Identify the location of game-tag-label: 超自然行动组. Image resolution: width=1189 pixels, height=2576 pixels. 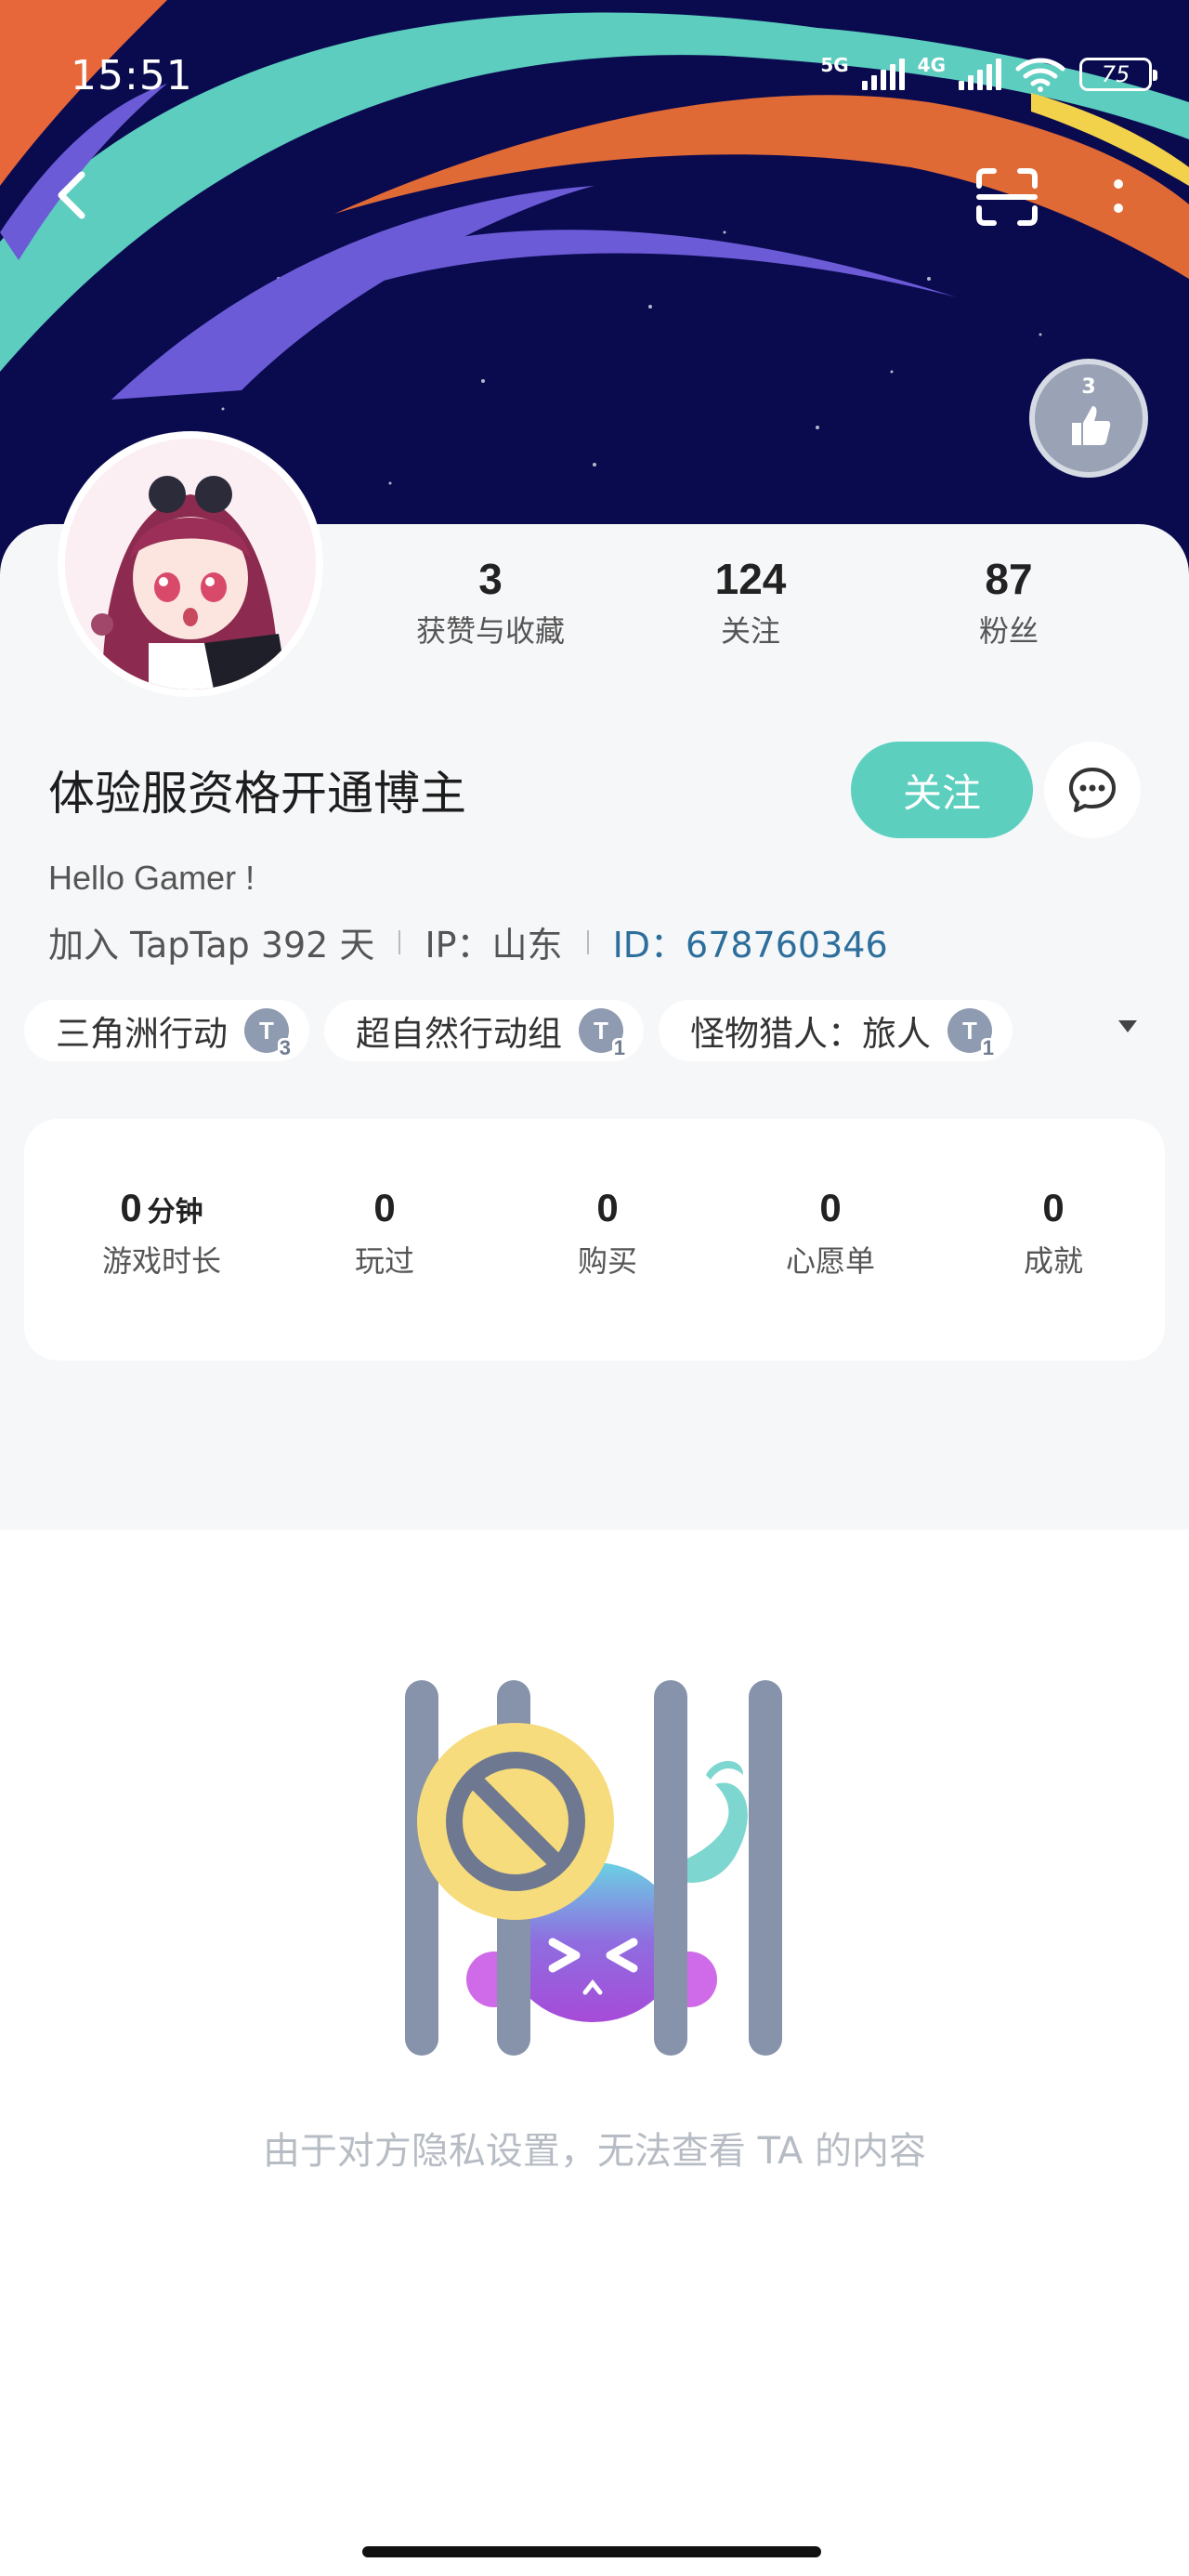
(459, 1034).